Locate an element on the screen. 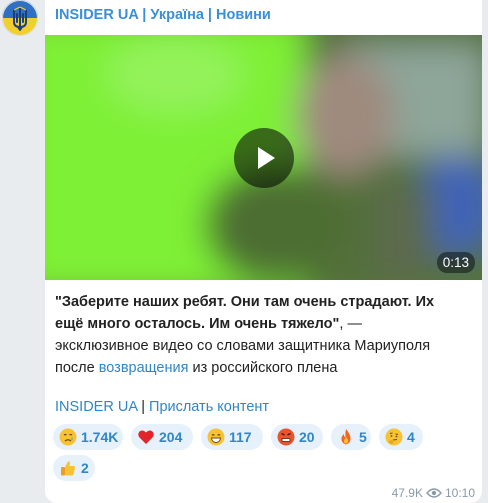 The height and width of the screenshot is (503, 488). video-duration: 0:13 is located at coordinates (455, 262).